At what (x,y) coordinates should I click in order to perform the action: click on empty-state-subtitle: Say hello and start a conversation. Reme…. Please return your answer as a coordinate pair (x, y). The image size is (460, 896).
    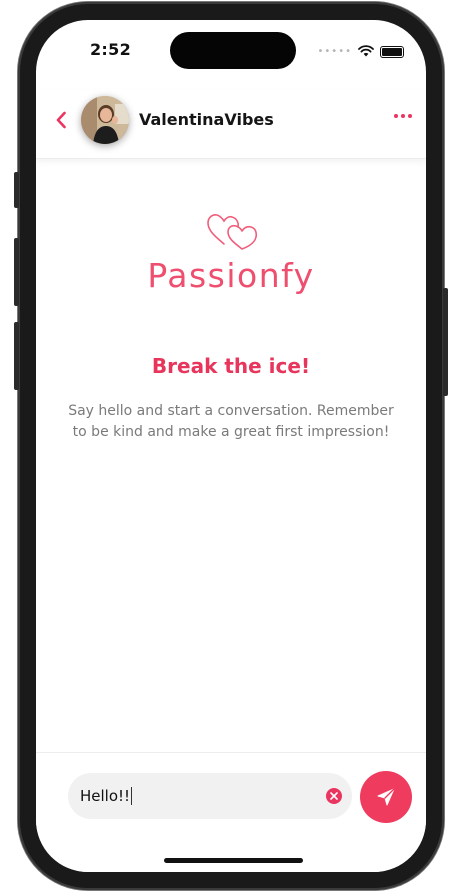
    Looking at the image, I should click on (231, 421).